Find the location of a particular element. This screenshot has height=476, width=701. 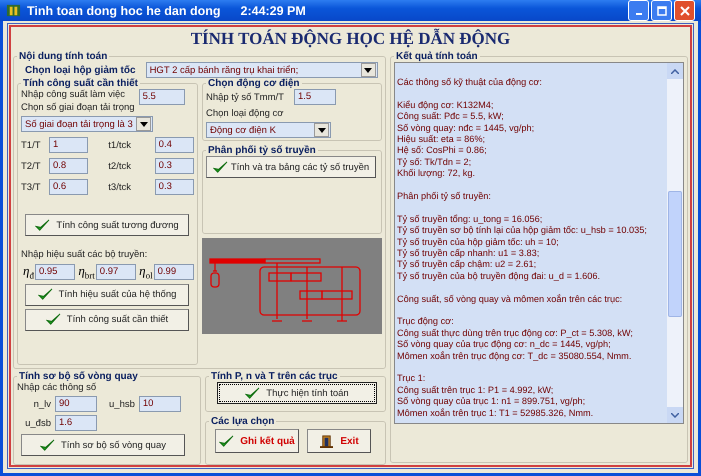

speed-button: Tính sơ bộ số vòng quay is located at coordinates (103, 445).